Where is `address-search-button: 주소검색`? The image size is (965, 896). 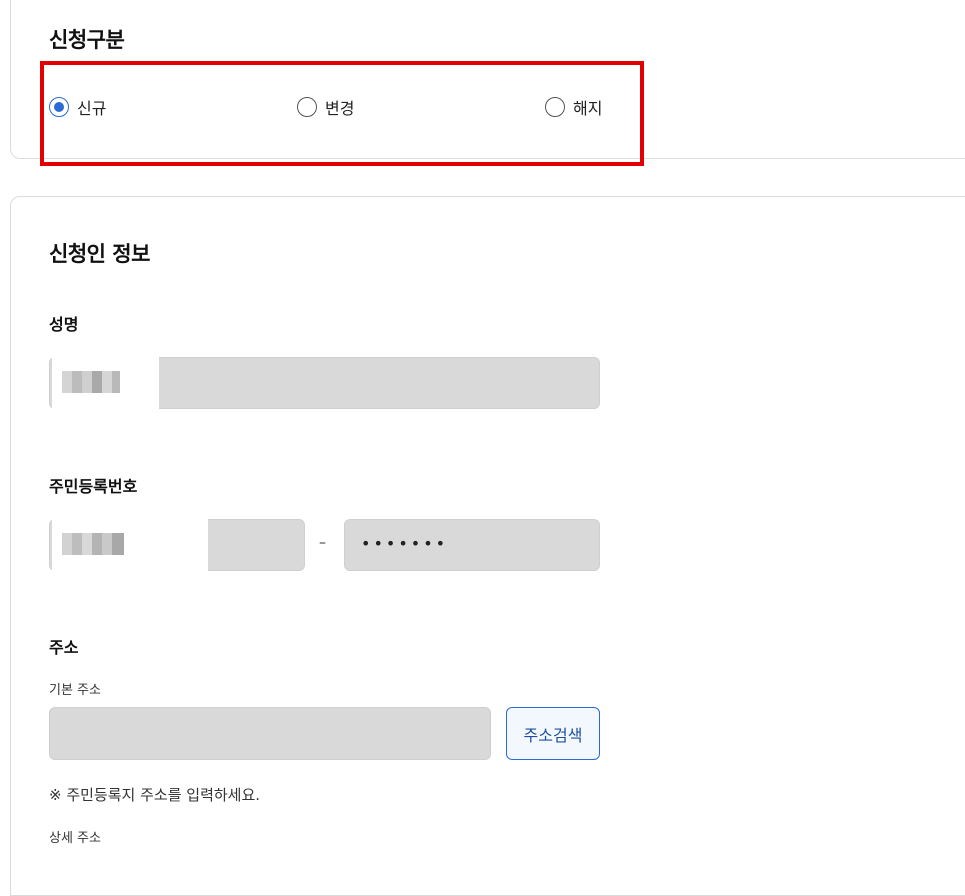
address-search-button: 주소검색 is located at coordinates (553, 733).